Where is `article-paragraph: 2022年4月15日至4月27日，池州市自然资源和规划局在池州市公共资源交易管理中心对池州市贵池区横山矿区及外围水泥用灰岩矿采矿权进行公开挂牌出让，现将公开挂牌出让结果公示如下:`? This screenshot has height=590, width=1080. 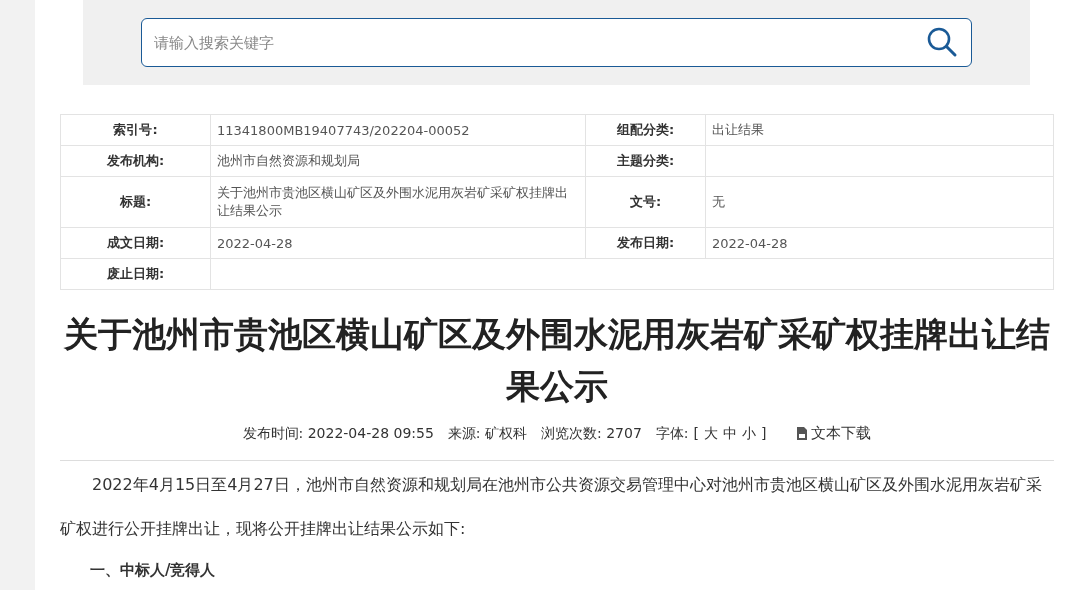 article-paragraph: 2022年4月15日至4月27日，池州市自然资源和规划局在池州市公共资源交易管理中心对池州市贵池区横山矿区及外围水泥用灰岩矿采矿权进行公开挂牌出让，现将公开挂牌出让结果公示如下: is located at coordinates (551, 507).